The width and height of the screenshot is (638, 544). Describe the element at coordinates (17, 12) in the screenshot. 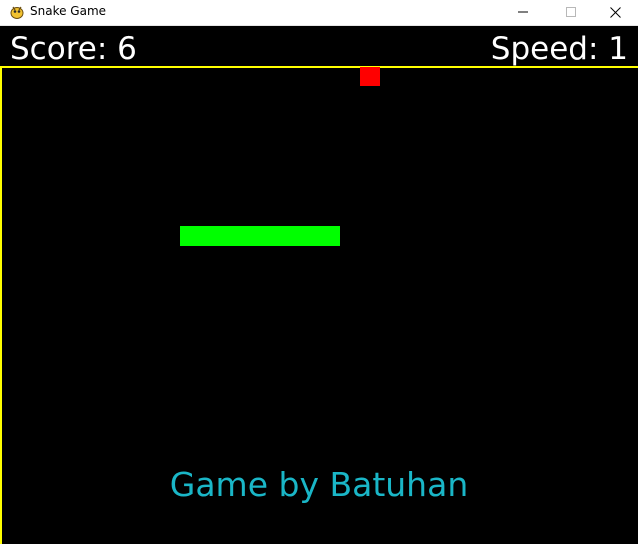

I see `pygame-snake-icon` at that location.